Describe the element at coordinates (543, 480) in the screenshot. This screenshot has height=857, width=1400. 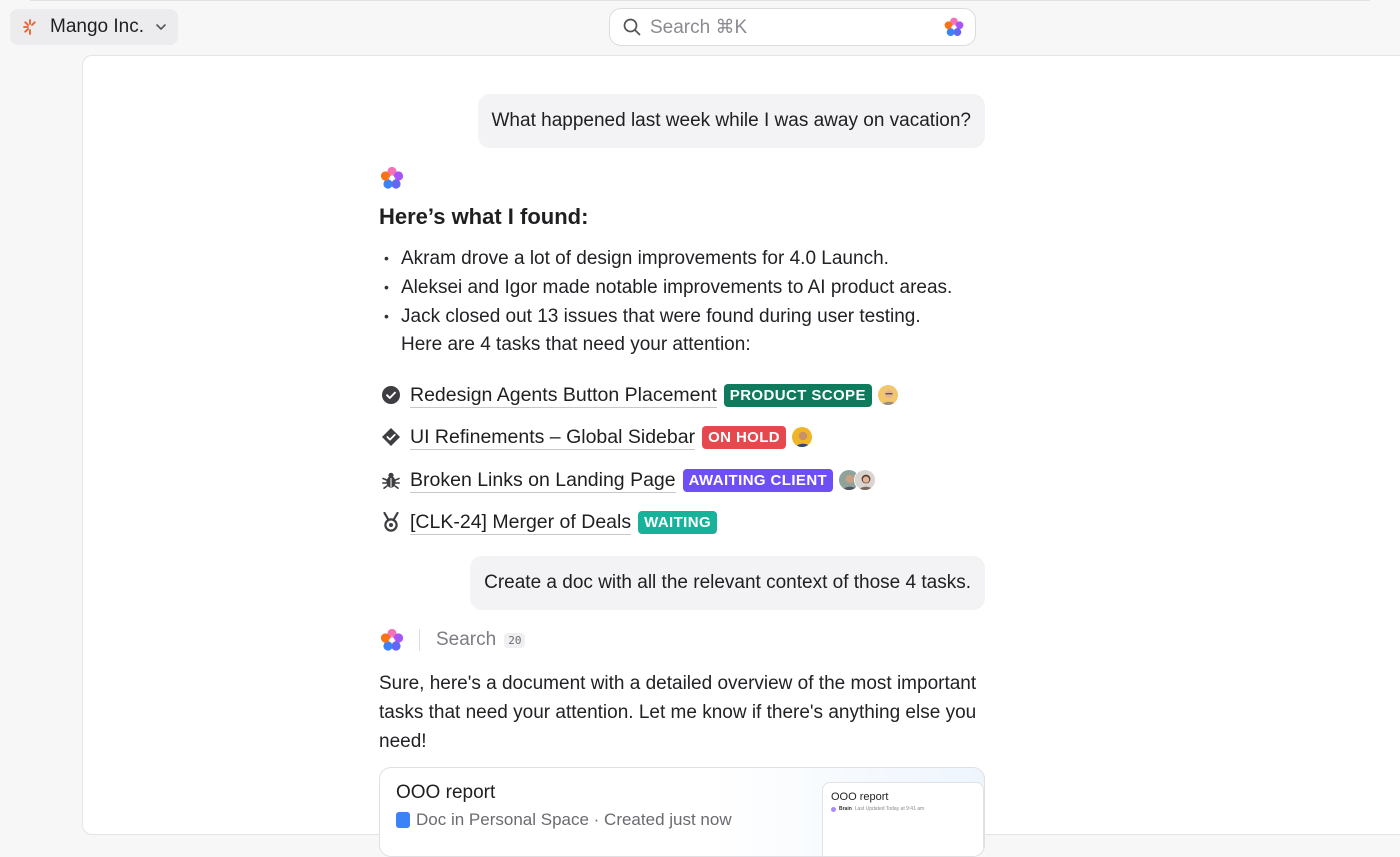
I see `task-link: Broken Links on Landing Page` at that location.